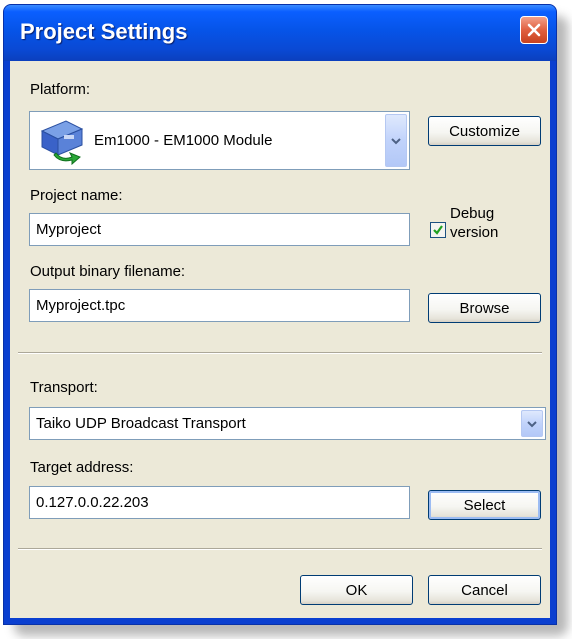 The height and width of the screenshot is (639, 572). Describe the element at coordinates (472, 213) in the screenshot. I see `debug-label-line1: Debug` at that location.